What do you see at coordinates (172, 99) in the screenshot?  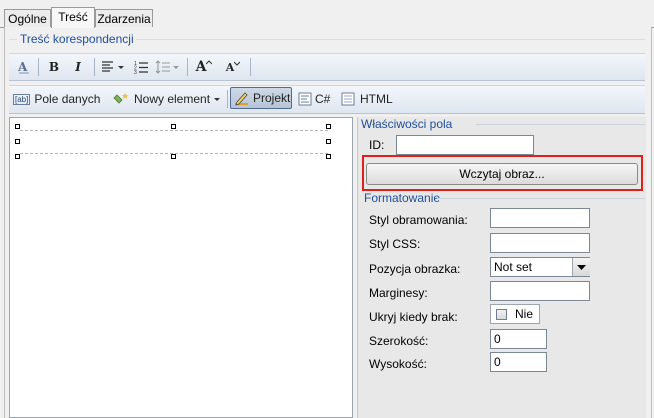 I see `new-element-label: Nowy element` at bounding box center [172, 99].